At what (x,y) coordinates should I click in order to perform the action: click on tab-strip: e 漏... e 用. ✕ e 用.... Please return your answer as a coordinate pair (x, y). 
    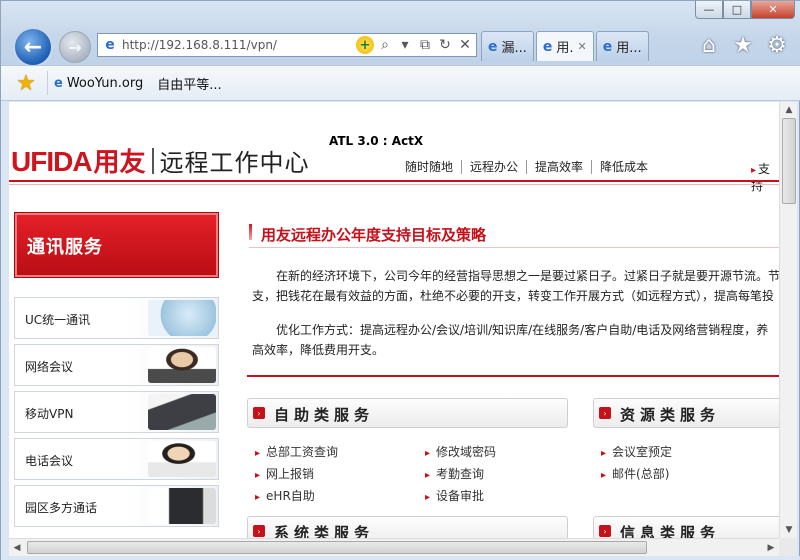
    Looking at the image, I should click on (565, 46).